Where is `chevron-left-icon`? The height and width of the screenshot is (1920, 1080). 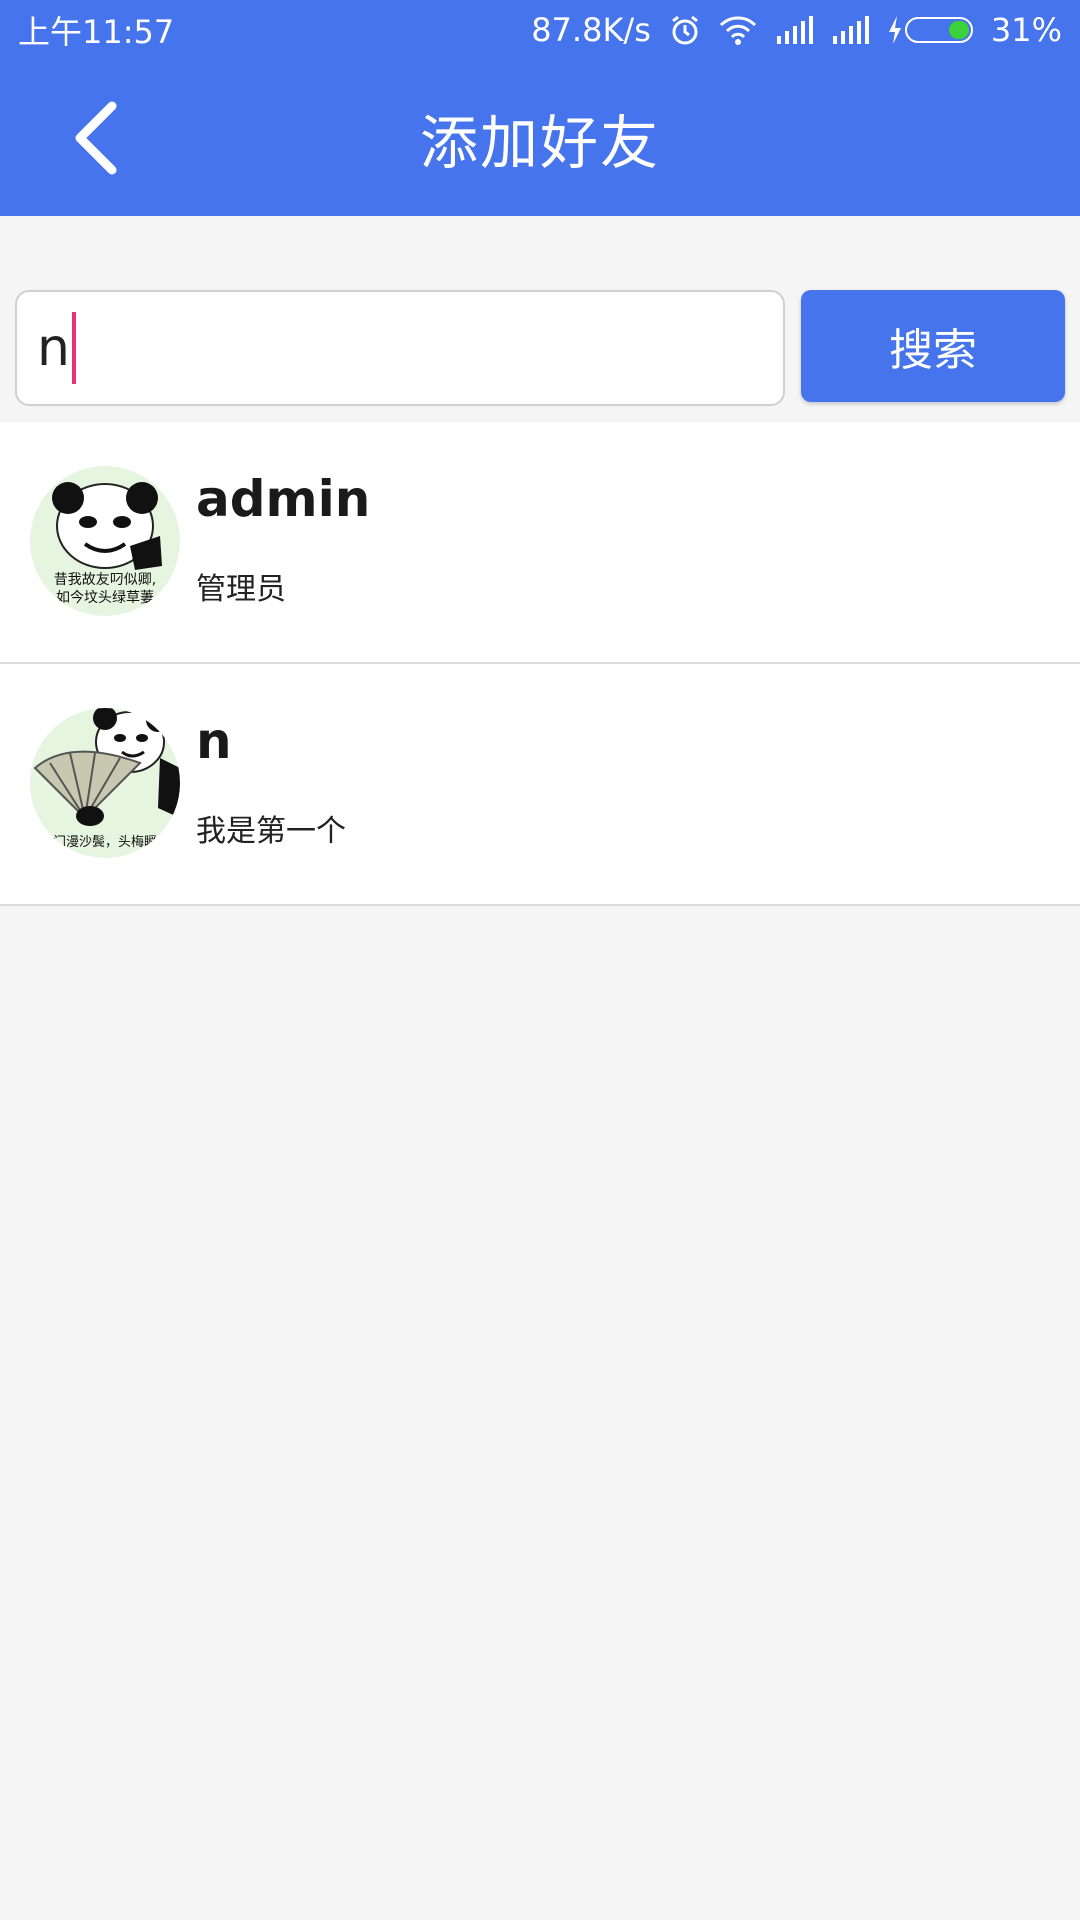
chevron-left-icon is located at coordinates (96, 138).